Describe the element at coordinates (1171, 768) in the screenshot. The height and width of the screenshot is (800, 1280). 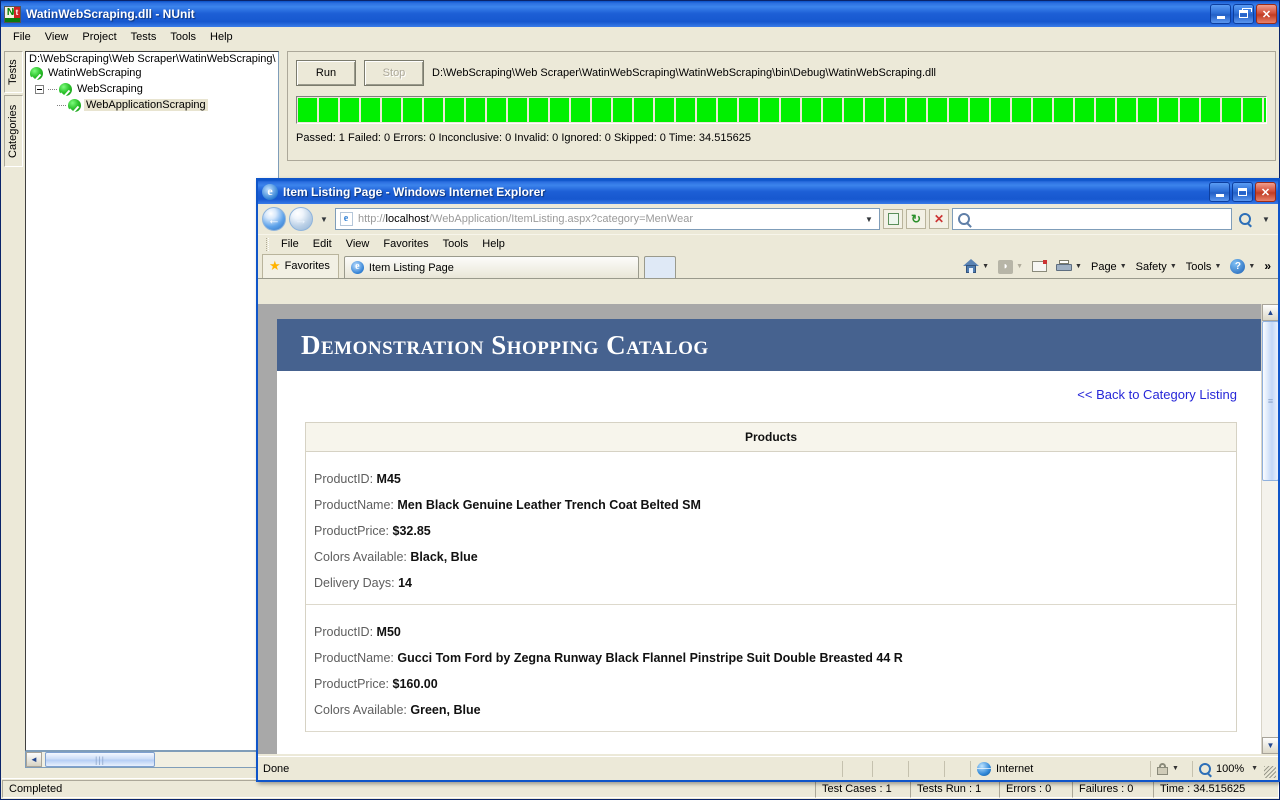
I see `protected-mode: ▼` at that location.